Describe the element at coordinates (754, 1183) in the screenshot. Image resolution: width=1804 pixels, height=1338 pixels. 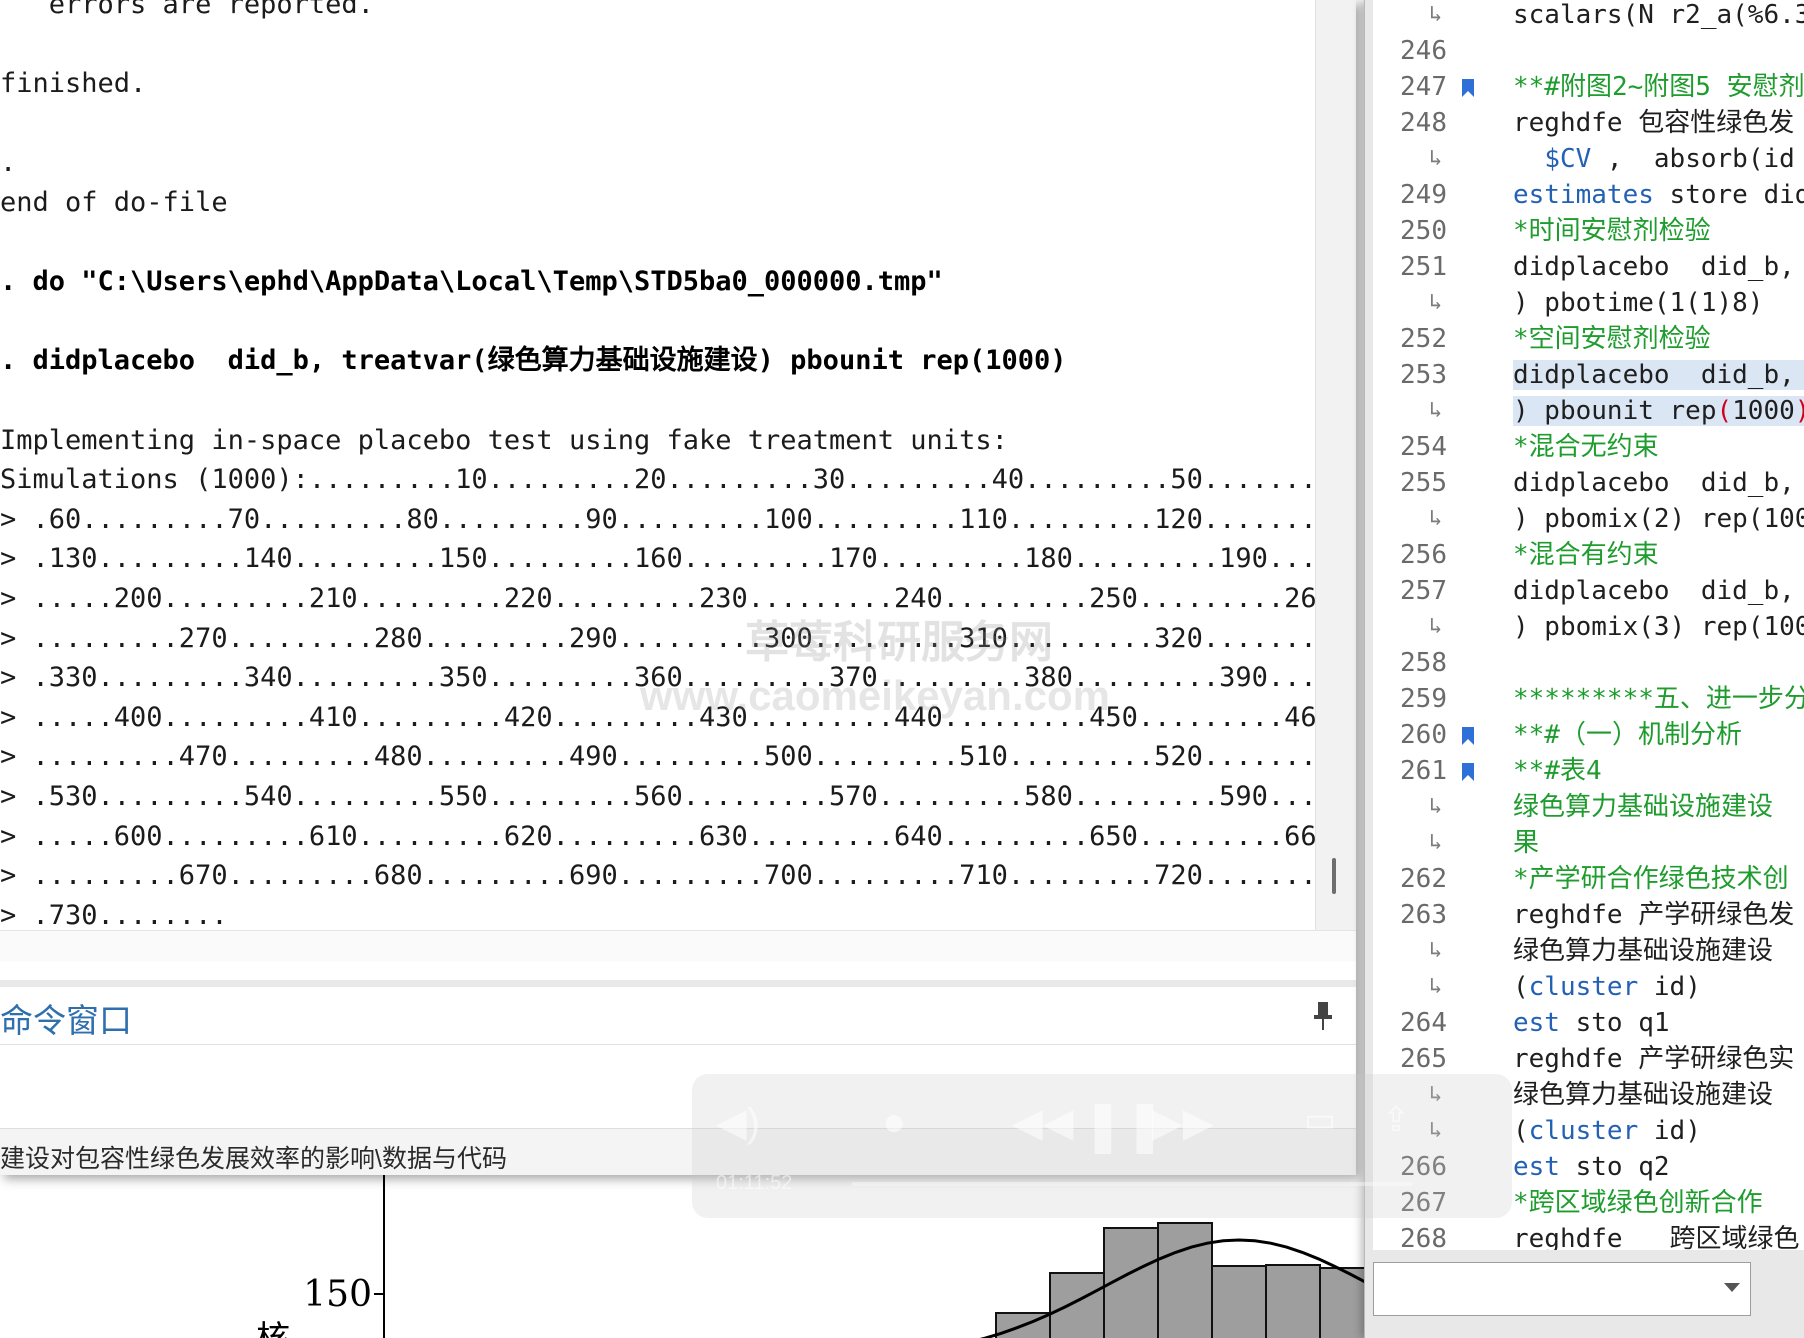
I see `playback-time: 01:11:52` at that location.